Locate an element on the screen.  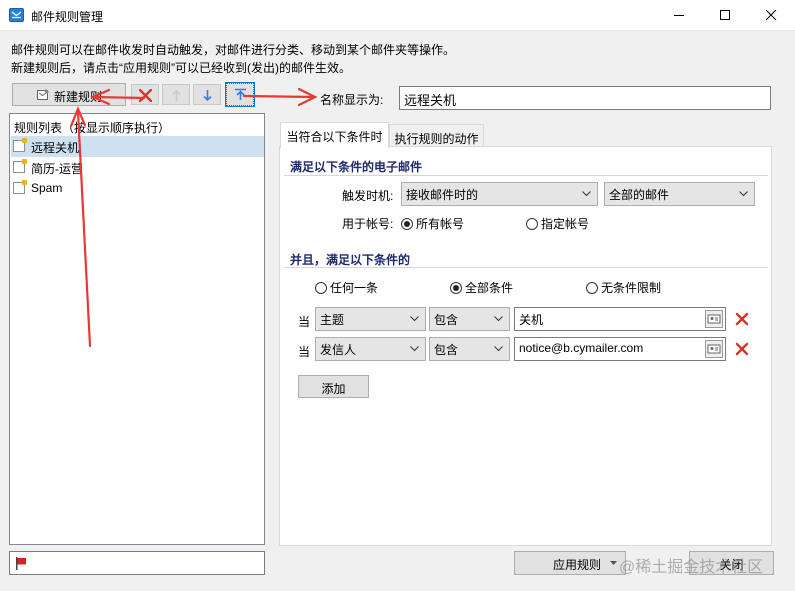
move-down-button is located at coordinates (207, 94).